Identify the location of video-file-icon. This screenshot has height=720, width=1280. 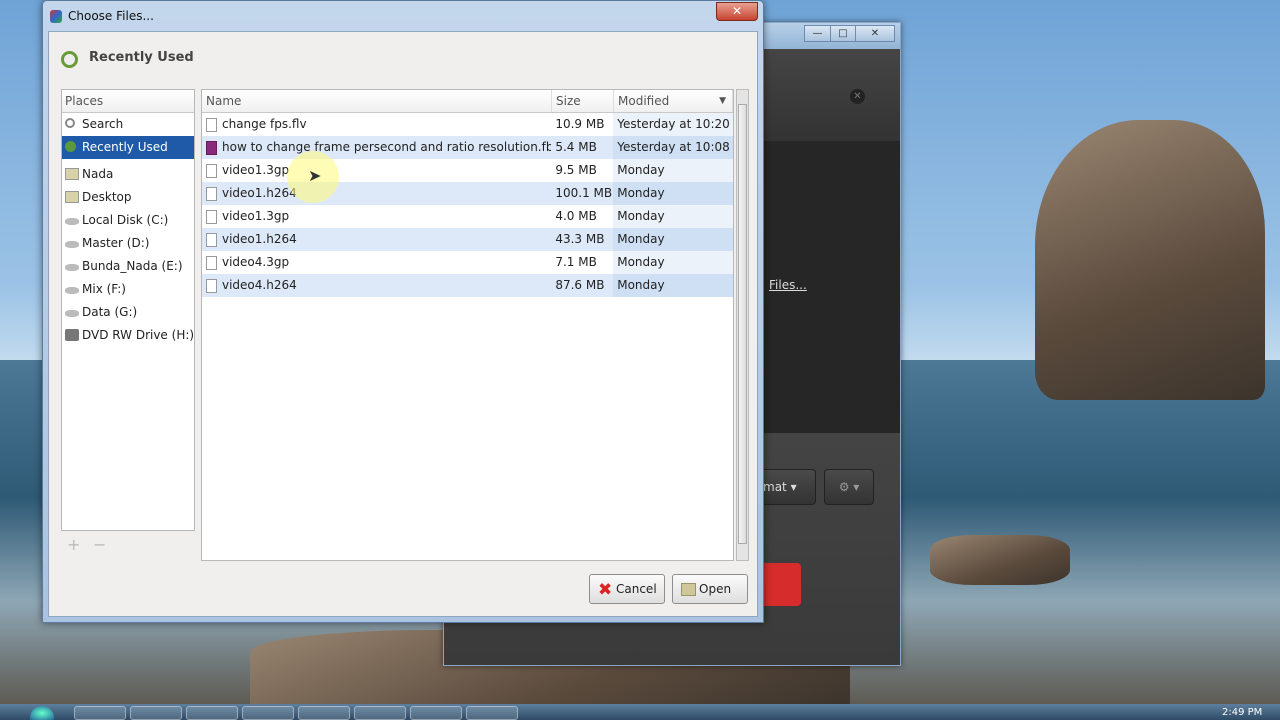
(211, 125).